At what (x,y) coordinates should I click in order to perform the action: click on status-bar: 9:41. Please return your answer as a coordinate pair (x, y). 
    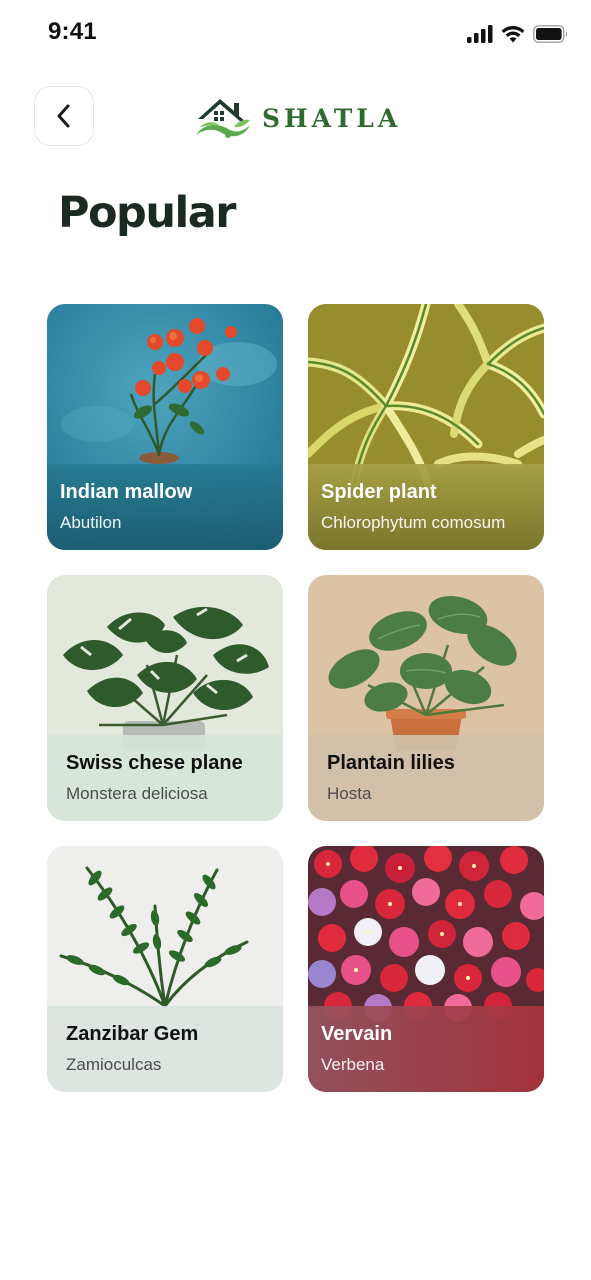
    Looking at the image, I should click on (295, 32).